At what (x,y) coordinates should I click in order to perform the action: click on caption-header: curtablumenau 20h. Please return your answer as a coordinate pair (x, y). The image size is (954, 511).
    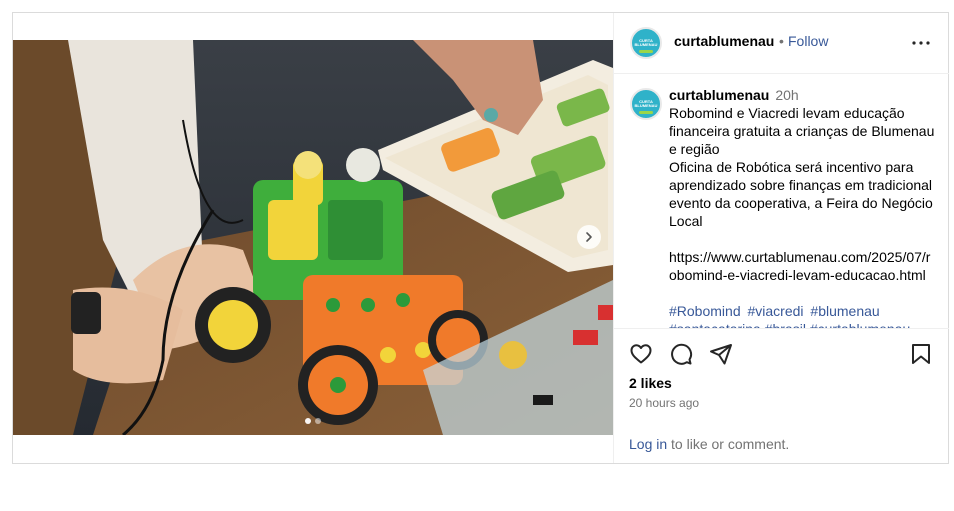
    Looking at the image, I should click on (802, 95).